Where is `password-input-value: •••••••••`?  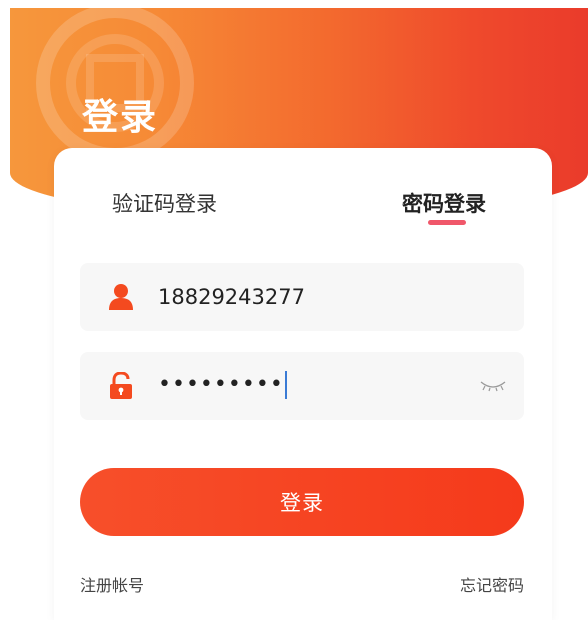
password-input-value: ••••••••• is located at coordinates (221, 385).